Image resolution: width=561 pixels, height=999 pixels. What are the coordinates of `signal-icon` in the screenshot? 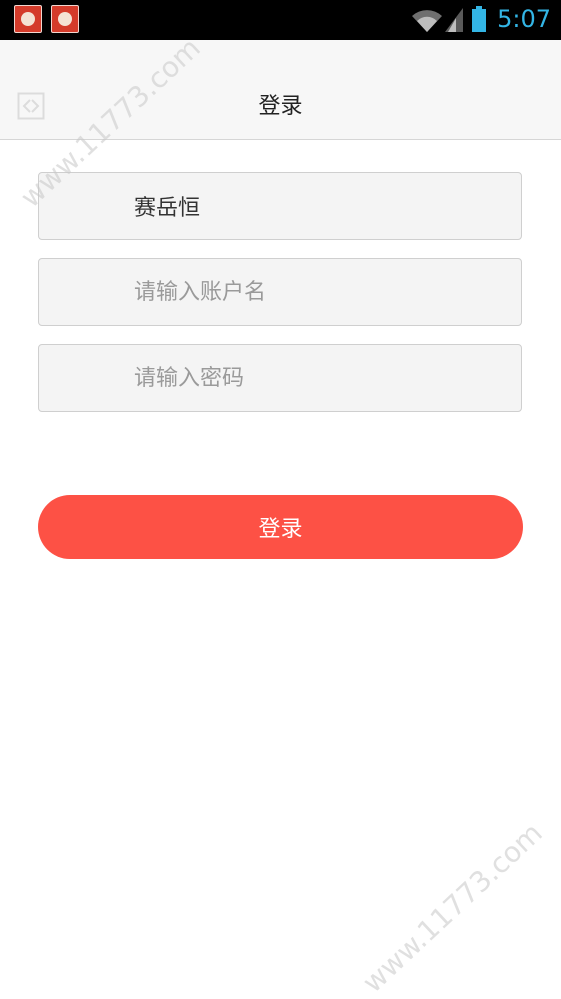 It's located at (454, 20).